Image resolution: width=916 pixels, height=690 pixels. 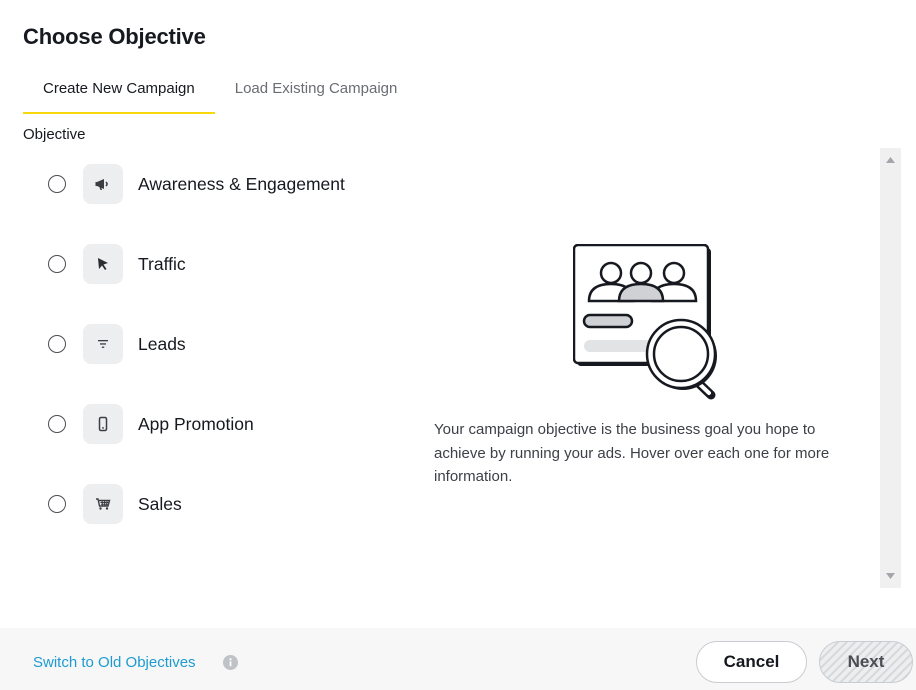 I want to click on traffic-label: Traffic, so click(x=162, y=263).